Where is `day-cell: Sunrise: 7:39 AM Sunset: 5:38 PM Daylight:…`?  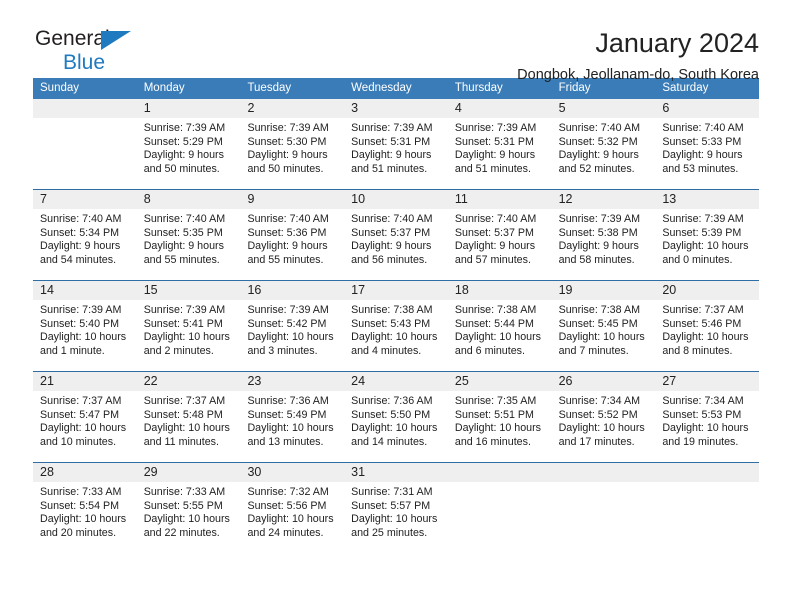
day-cell: Sunrise: 7:39 AM Sunset: 5:38 PM Daylight:… is located at coordinates (604, 244).